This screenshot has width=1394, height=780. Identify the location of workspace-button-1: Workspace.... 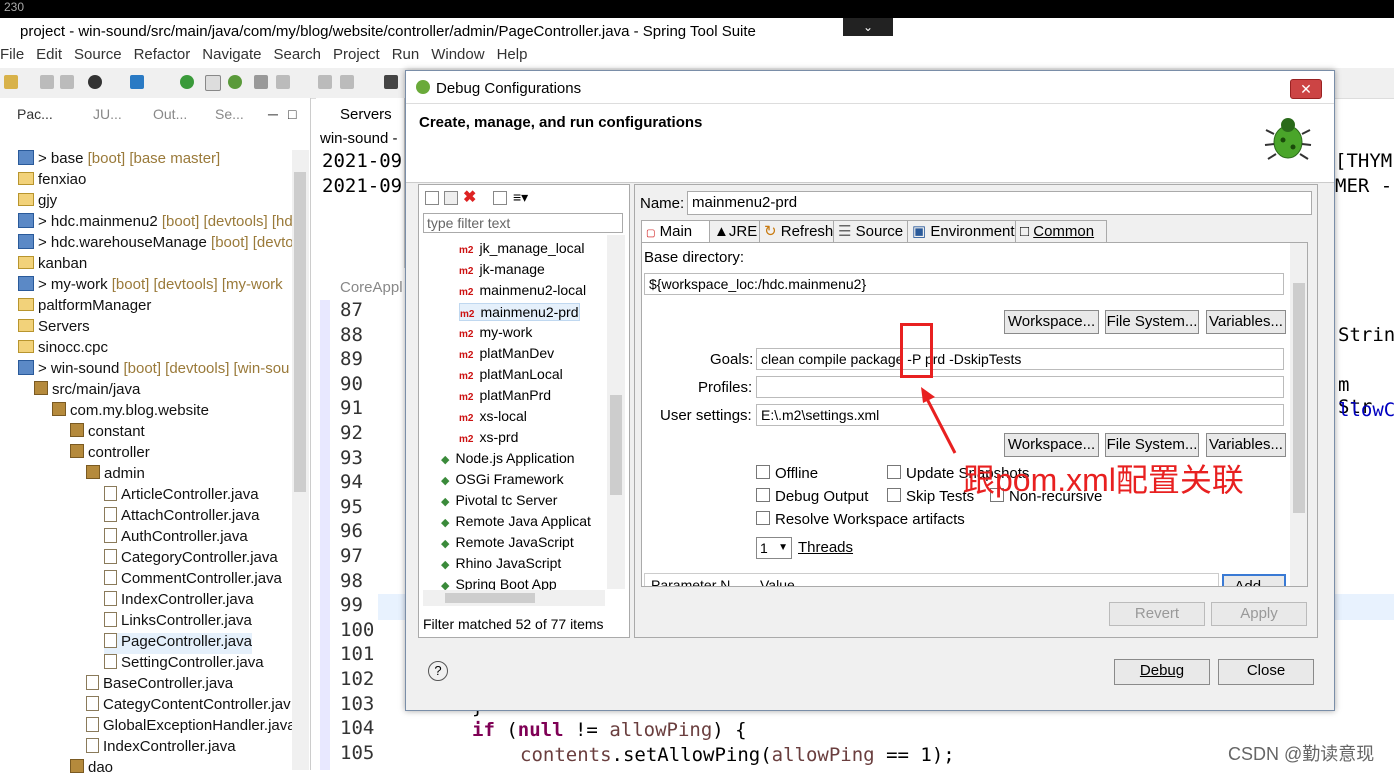
(1051, 322).